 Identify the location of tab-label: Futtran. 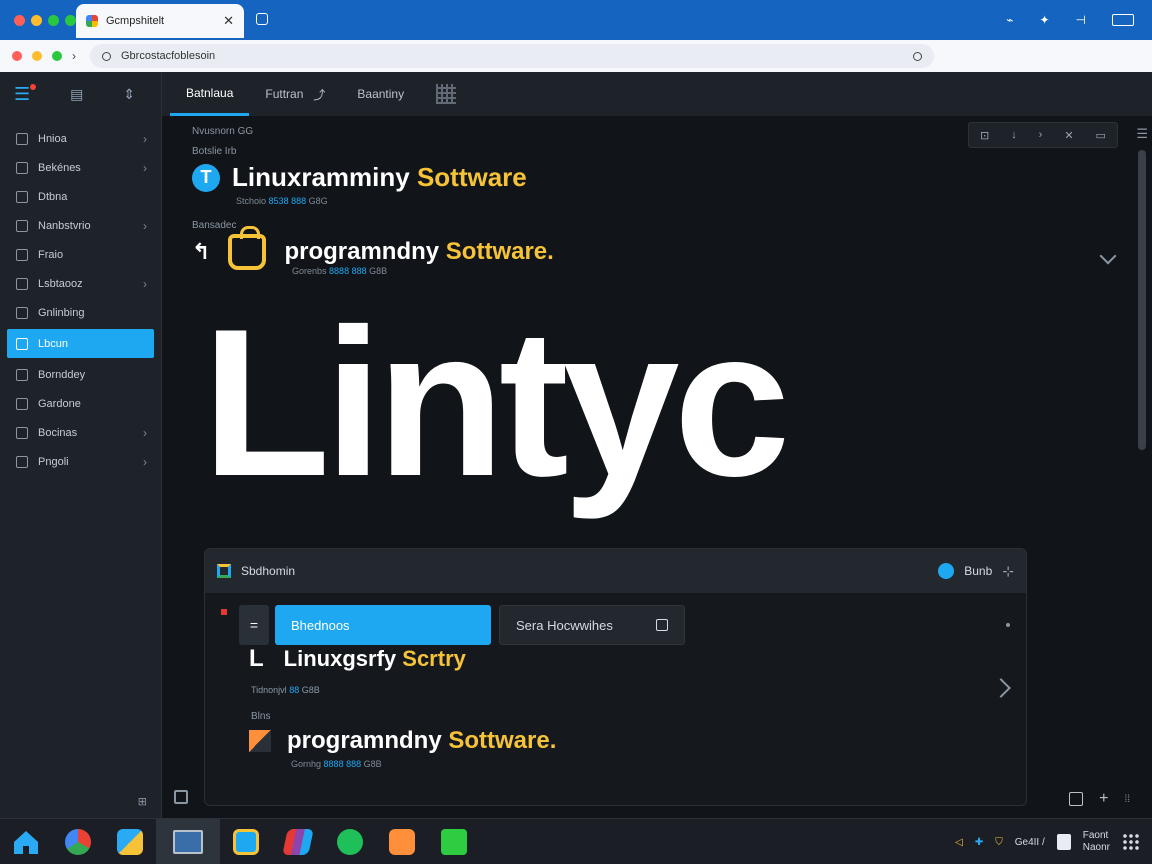
(284, 94).